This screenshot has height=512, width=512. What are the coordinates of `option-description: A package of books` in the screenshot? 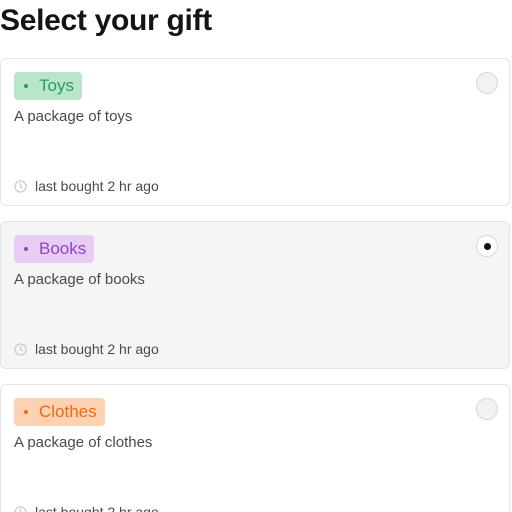 It's located at (79, 279).